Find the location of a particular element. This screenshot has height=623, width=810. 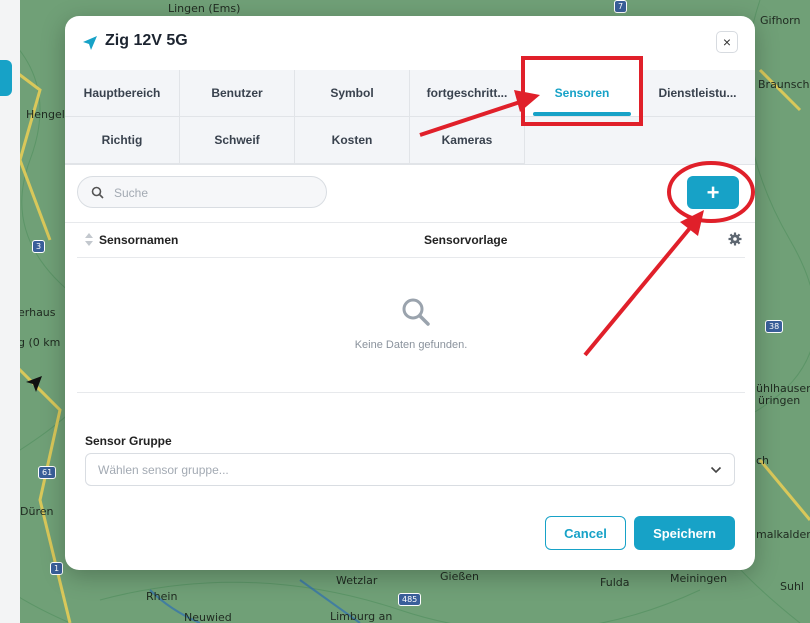

tab-label: Benutzer is located at coordinates (237, 93).